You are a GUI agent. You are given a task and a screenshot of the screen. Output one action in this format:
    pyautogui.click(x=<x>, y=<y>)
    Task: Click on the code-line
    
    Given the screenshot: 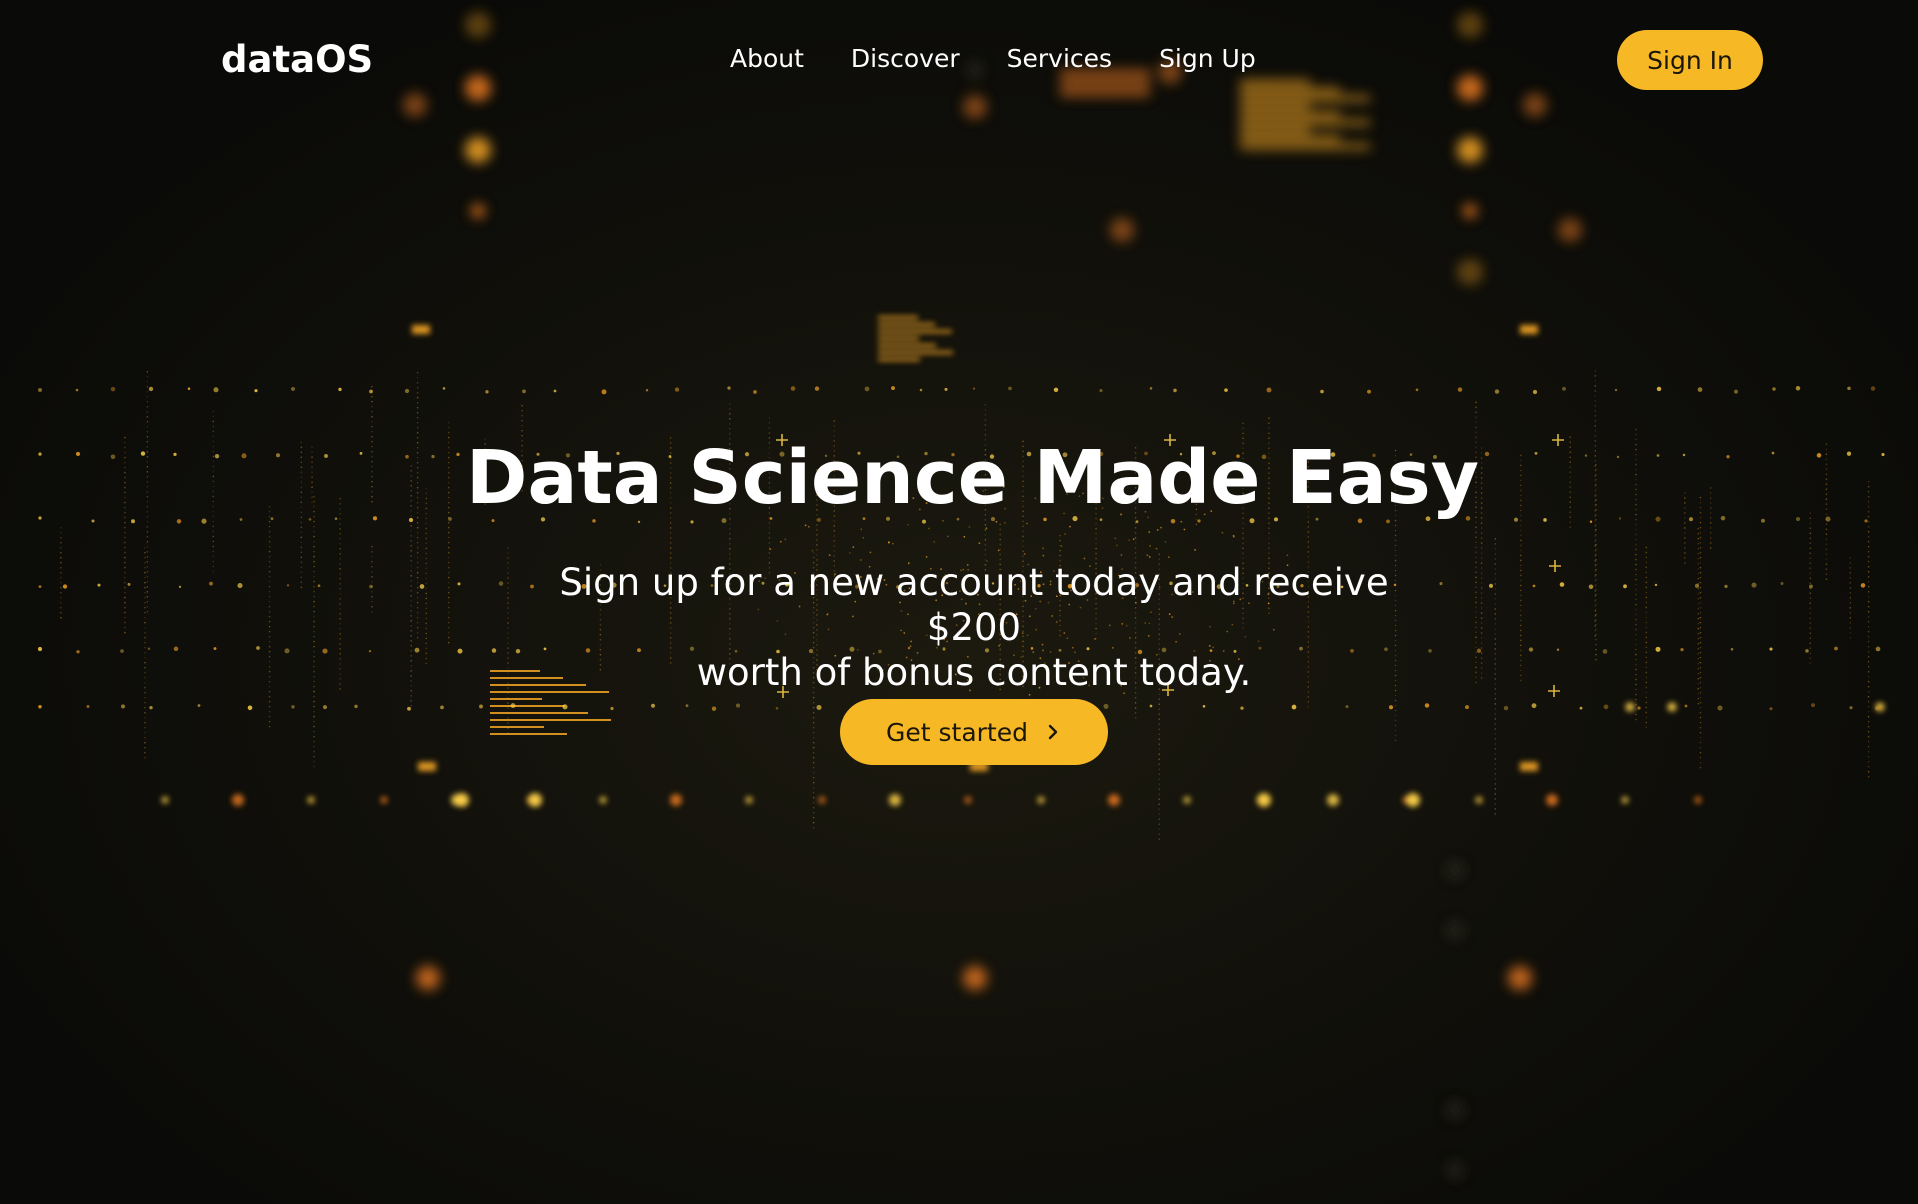 What is the action you would take?
    pyautogui.click(x=906, y=324)
    